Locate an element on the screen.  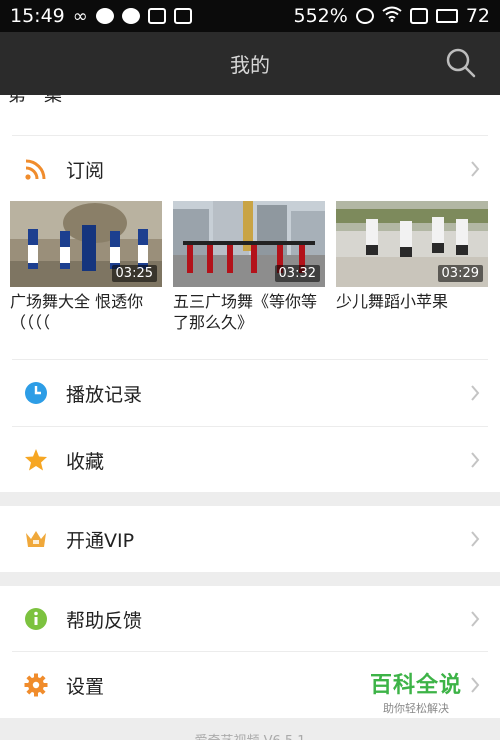
video-card: 03:32 五三广场舞《等你等了那么久》 is located at coordinates (249, 267).